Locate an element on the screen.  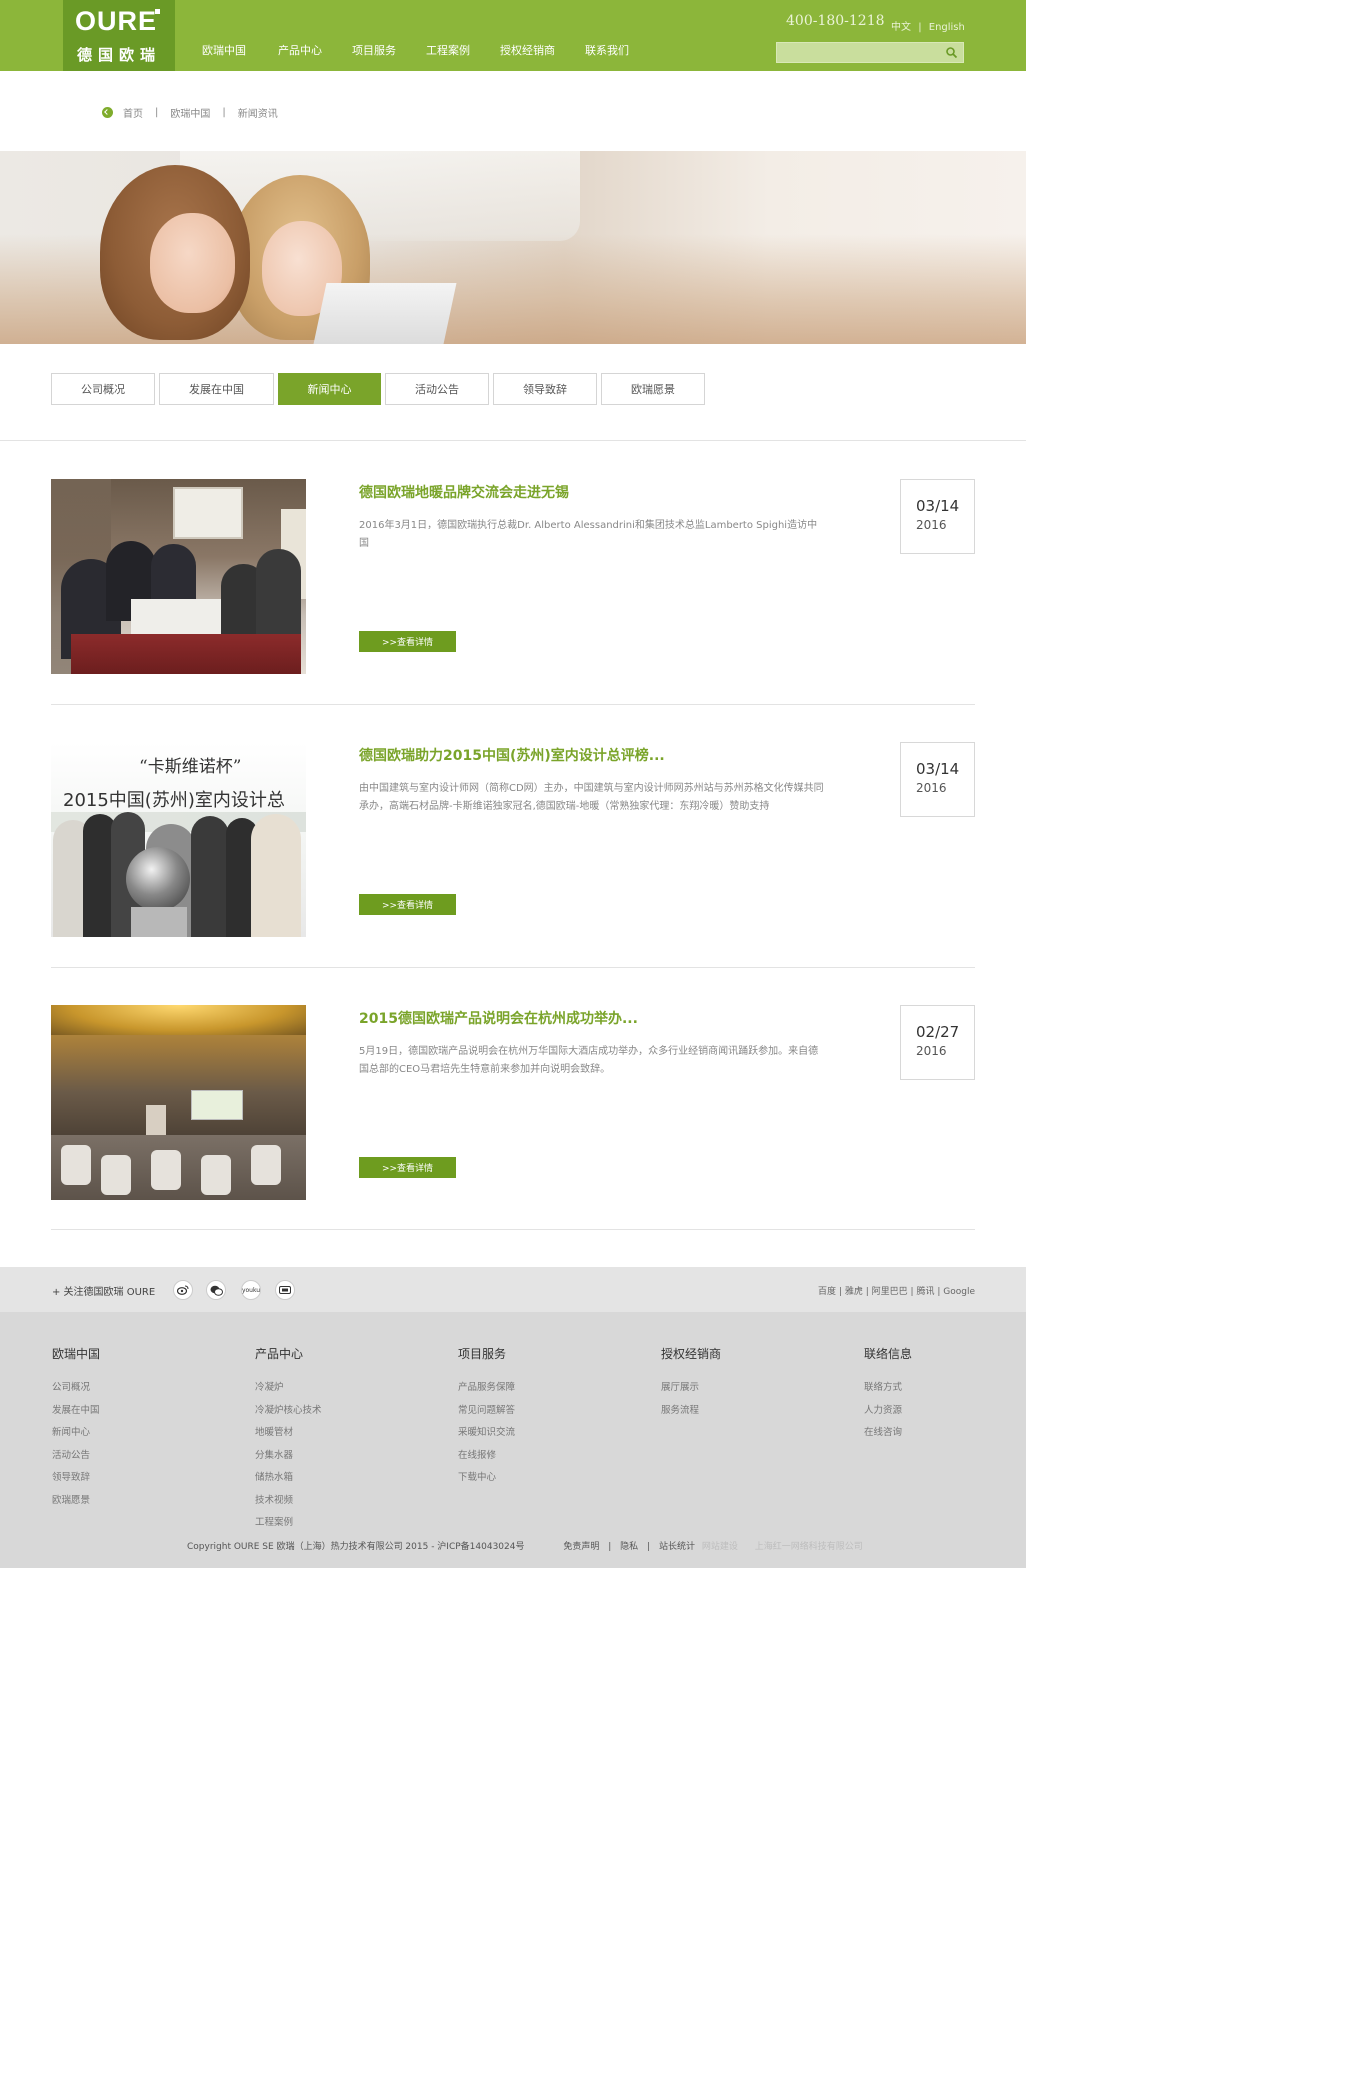
footer-column-title: 授权经销商 is located at coordinates (691, 1354).